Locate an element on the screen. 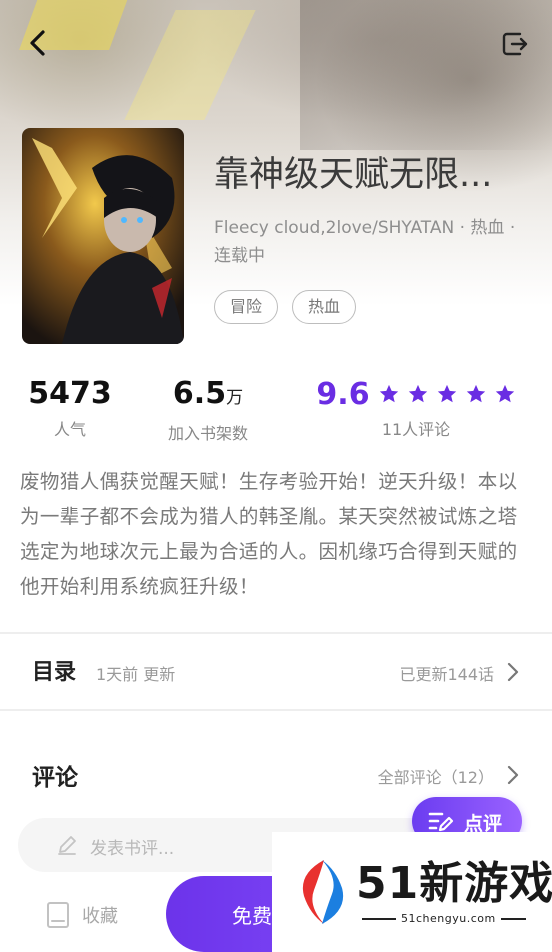  rating-stars is located at coordinates (447, 394).